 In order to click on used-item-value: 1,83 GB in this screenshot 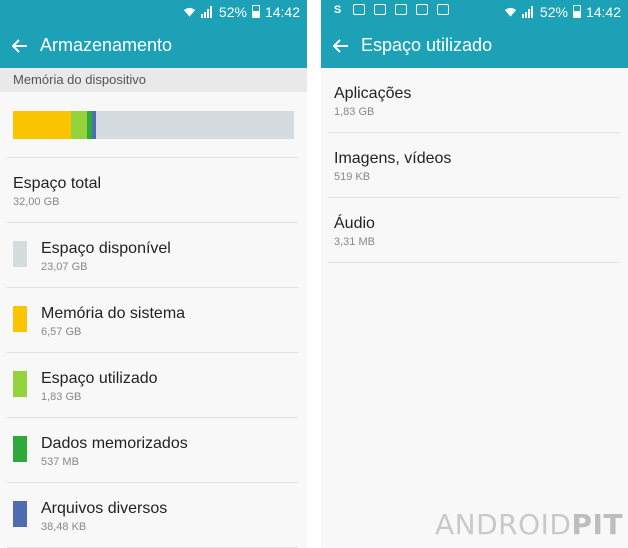, I will do `click(354, 112)`.